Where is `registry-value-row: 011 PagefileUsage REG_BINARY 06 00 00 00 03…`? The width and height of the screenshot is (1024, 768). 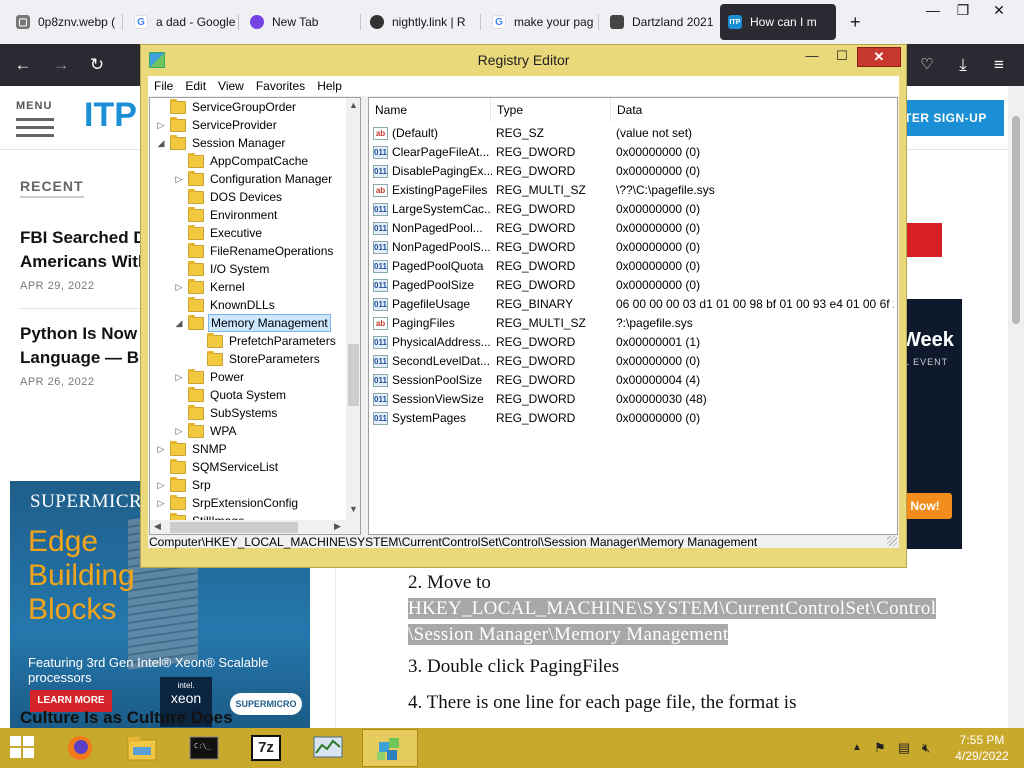
registry-value-row: 011 PagefileUsage REG_BINARY 06 00 00 00 03… is located at coordinates (633, 304).